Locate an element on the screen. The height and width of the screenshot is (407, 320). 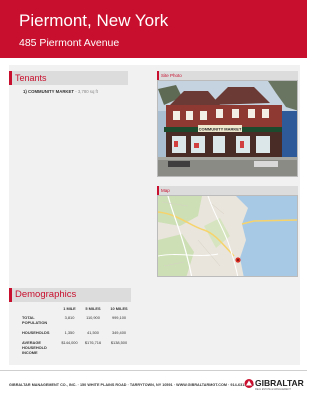
site-photo-heading: Site Photo is located at coordinates (227, 75).